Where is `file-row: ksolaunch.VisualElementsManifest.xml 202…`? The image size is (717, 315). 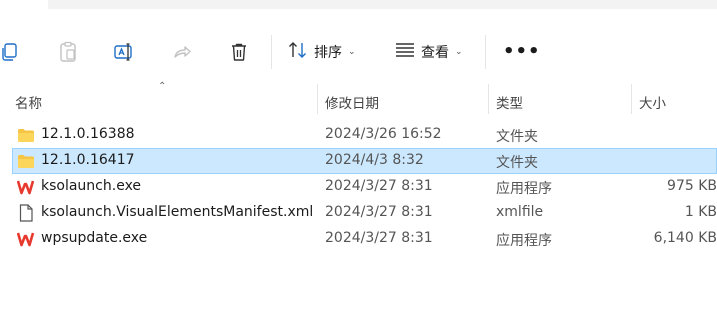 file-row: ksolaunch.VisualElementsManifest.xml 202… is located at coordinates (364, 213).